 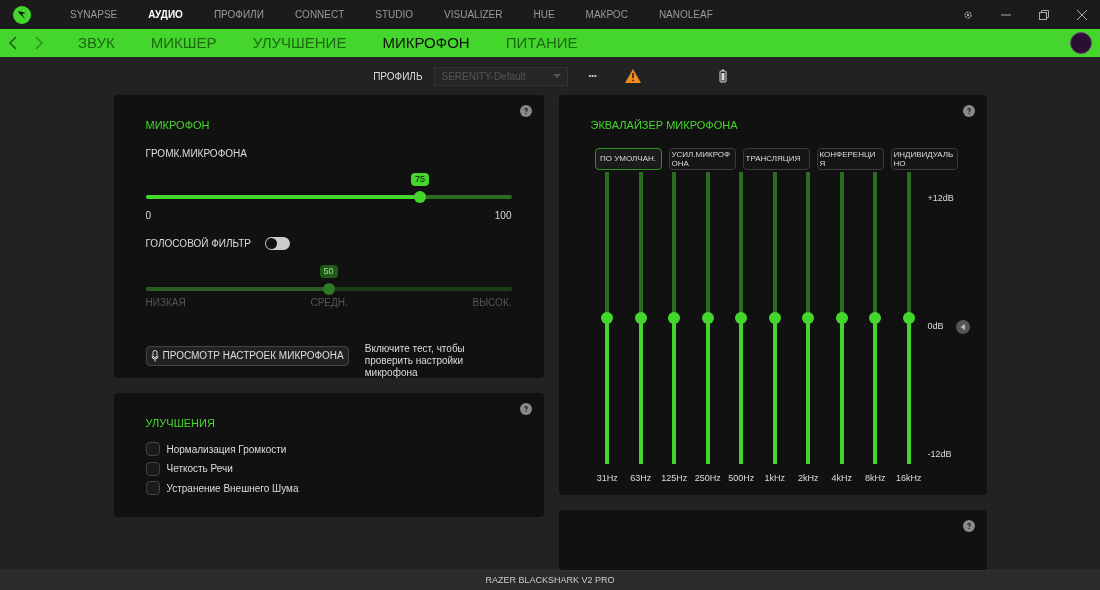 What do you see at coordinates (962, 326) in the screenshot?
I see `reset-icon` at bounding box center [962, 326].